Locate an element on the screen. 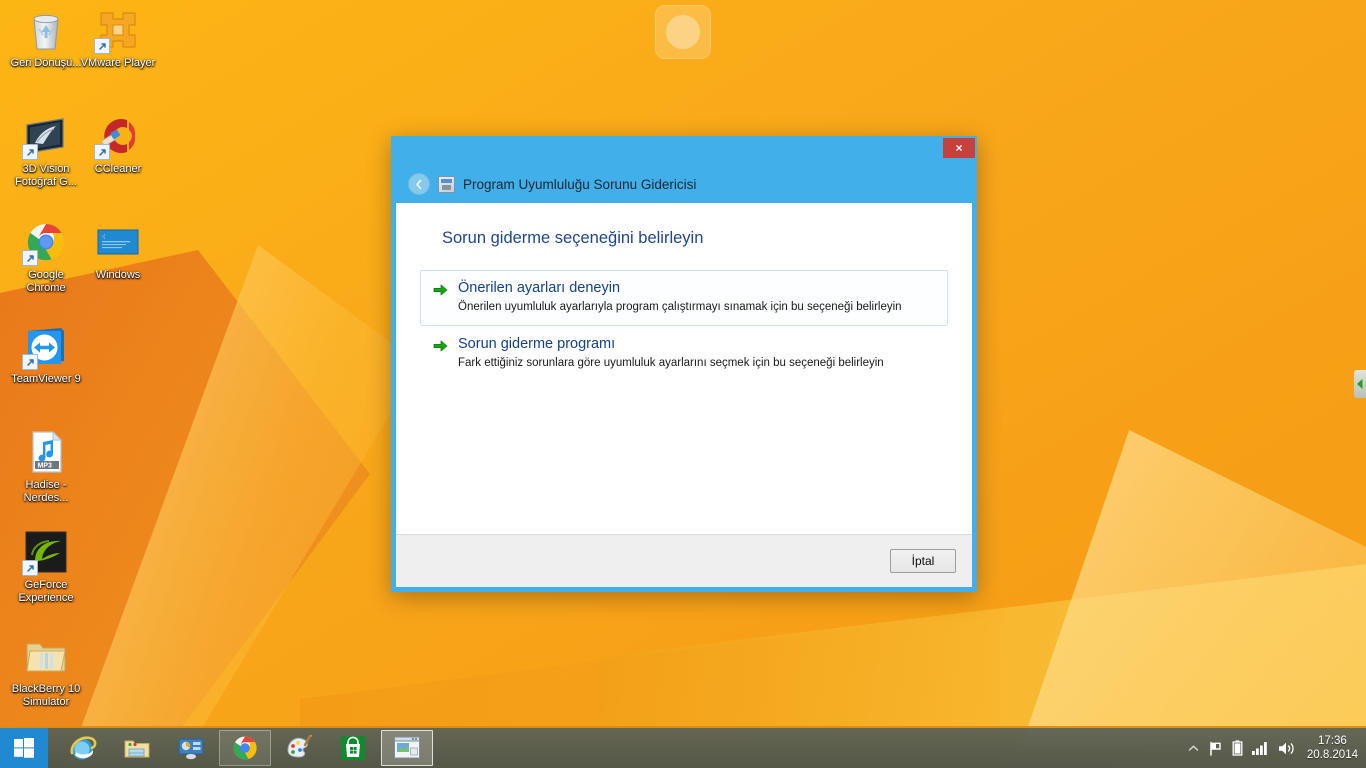  start-button is located at coordinates (24, 748).